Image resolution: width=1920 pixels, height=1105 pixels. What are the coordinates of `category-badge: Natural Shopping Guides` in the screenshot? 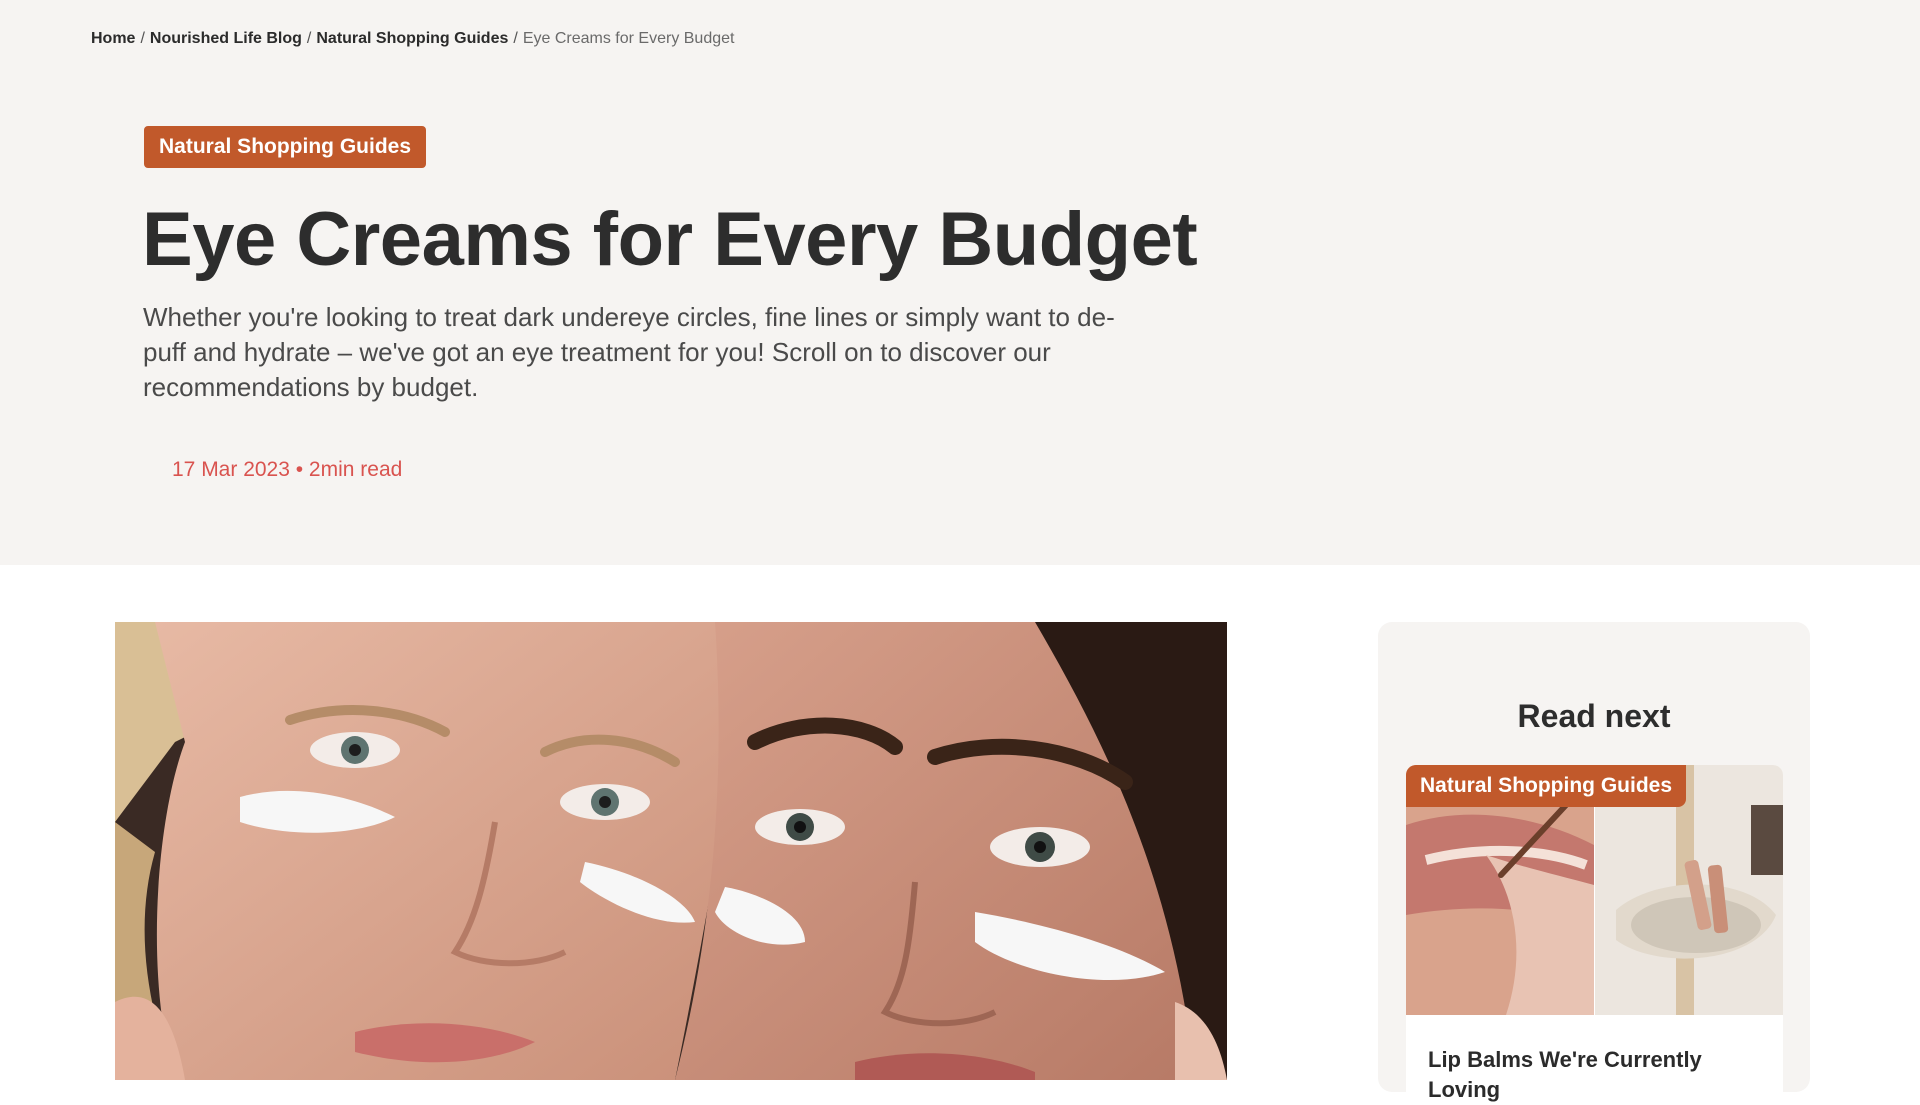 It's located at (285, 147).